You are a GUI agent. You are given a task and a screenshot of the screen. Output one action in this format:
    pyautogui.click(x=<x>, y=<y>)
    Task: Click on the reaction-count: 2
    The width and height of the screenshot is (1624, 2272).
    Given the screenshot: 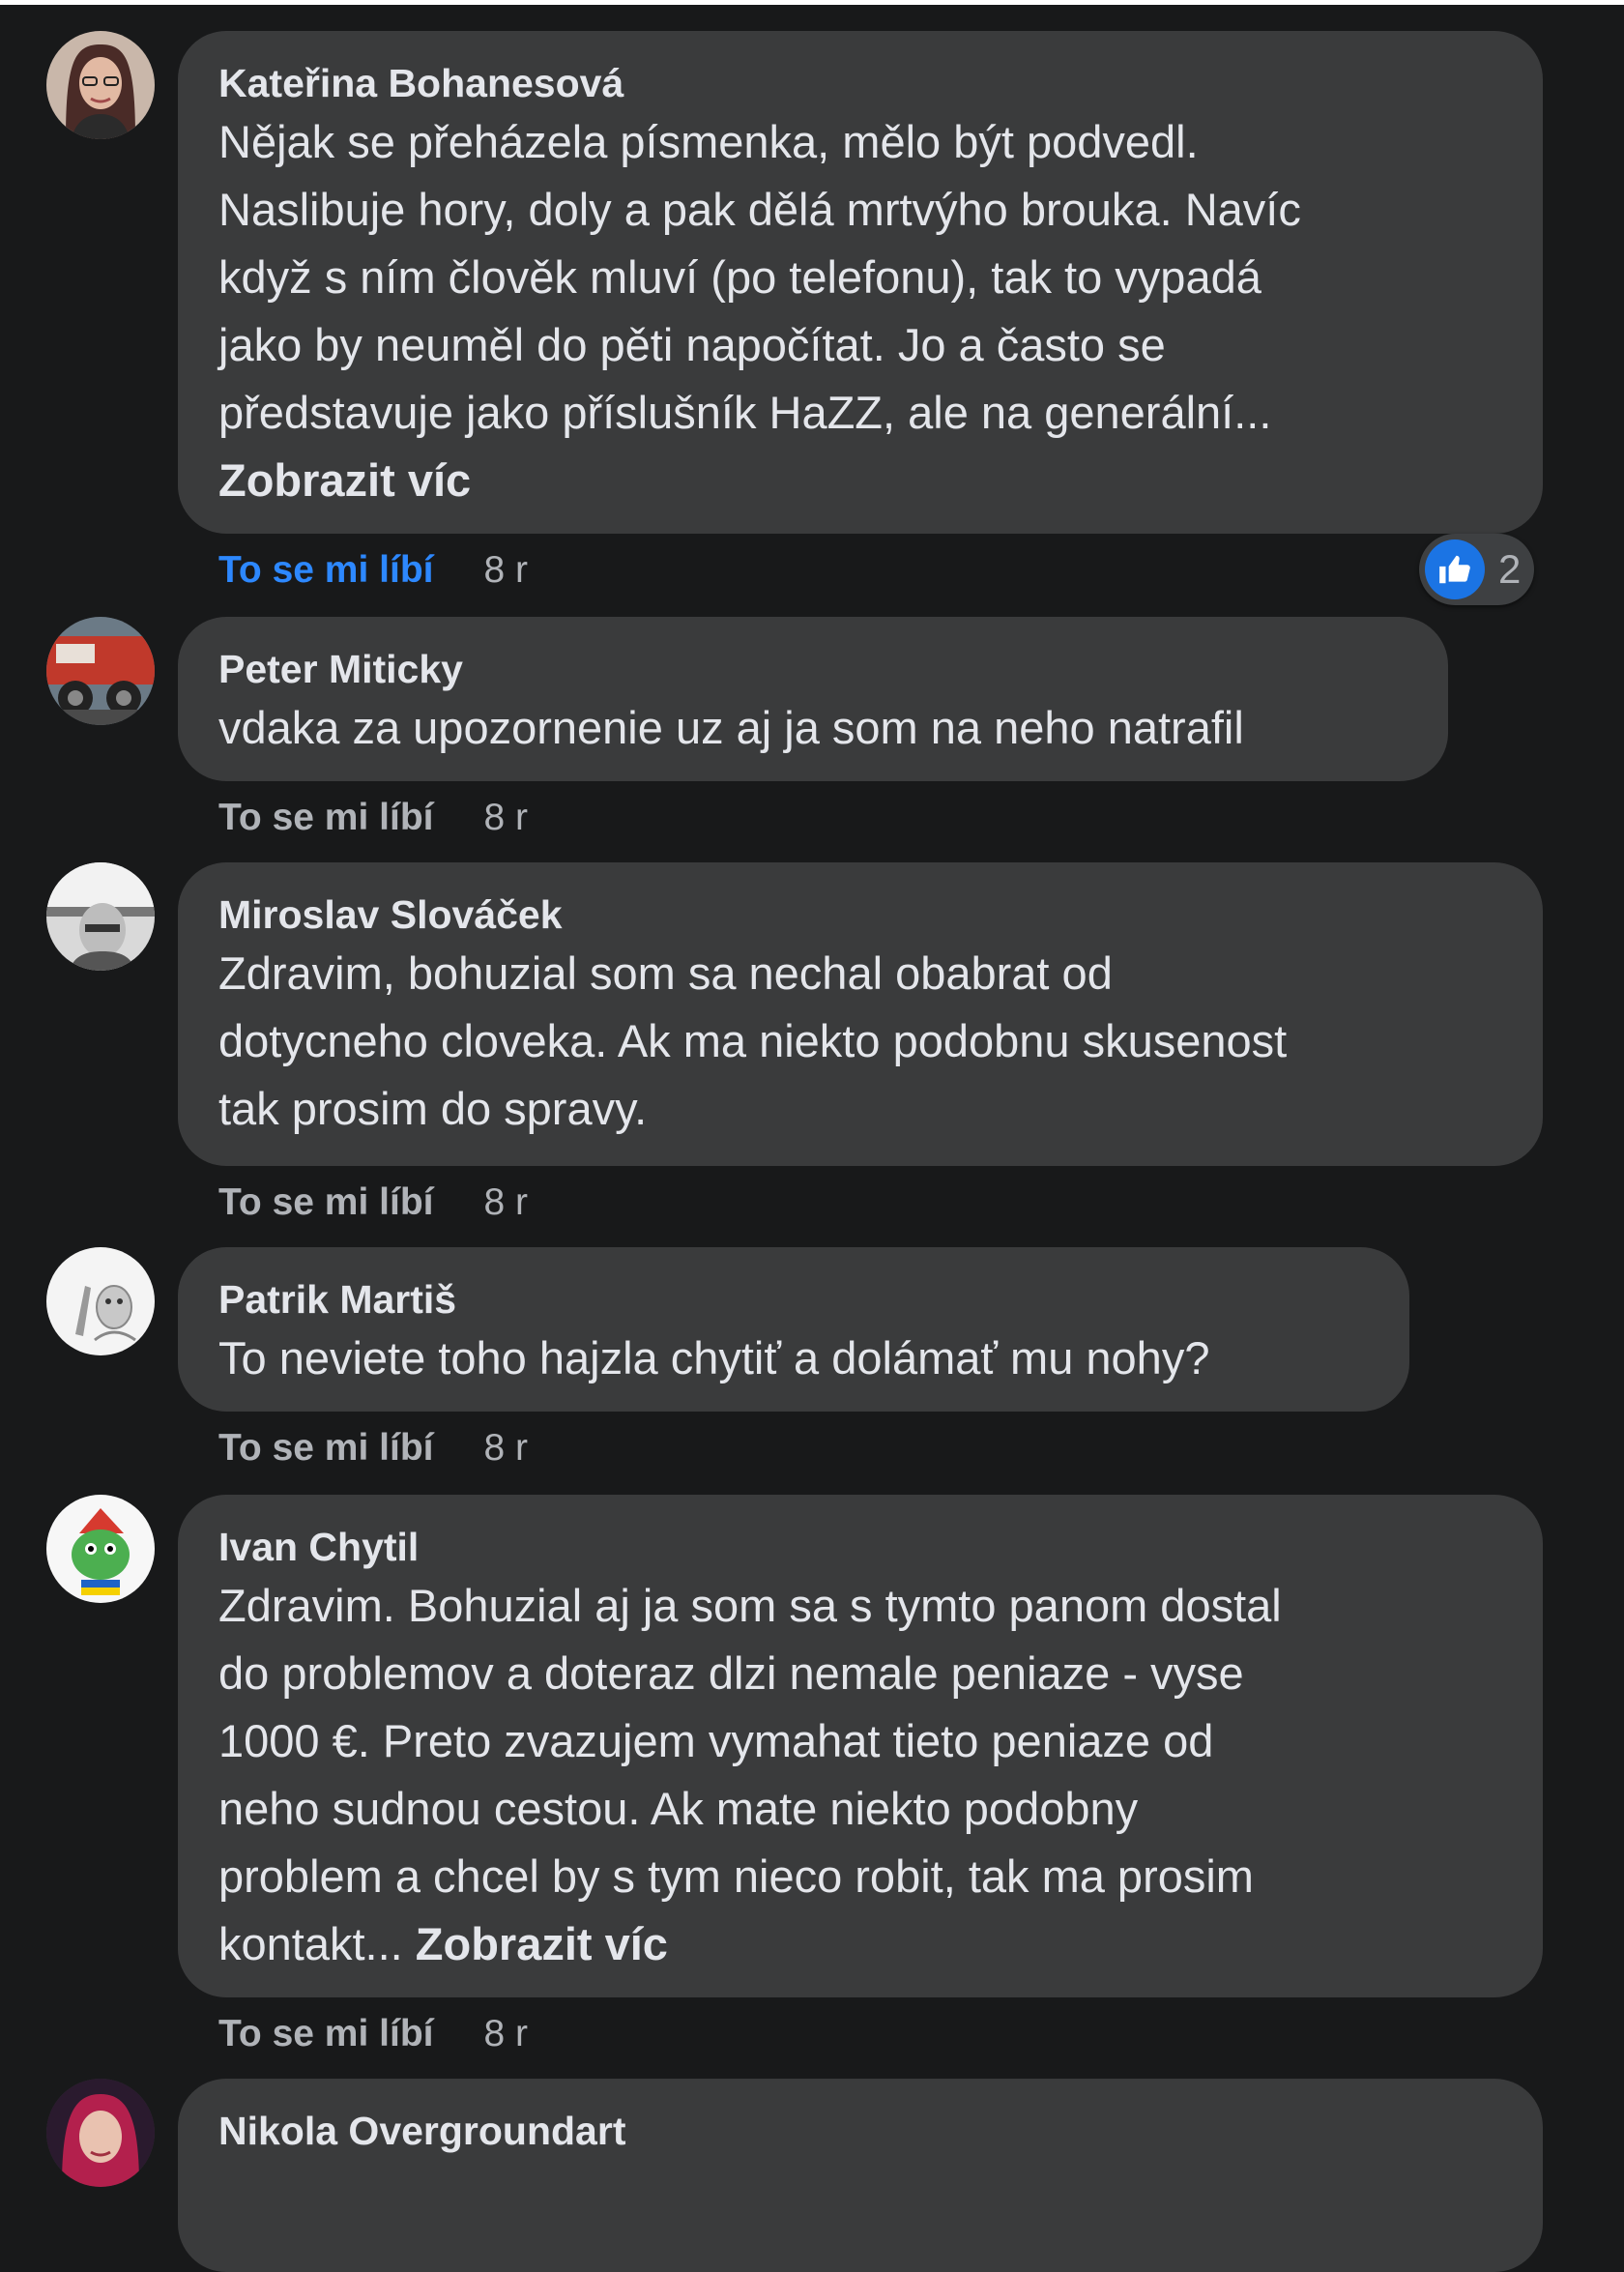 What is the action you would take?
    pyautogui.click(x=1510, y=569)
    